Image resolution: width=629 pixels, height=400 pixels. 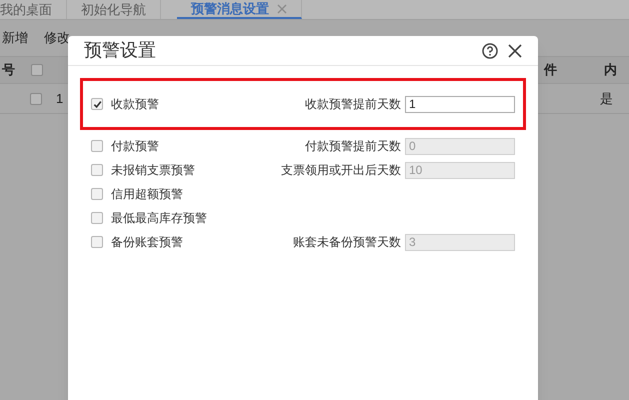 I want to click on dialog-title: 预警设置, so click(x=120, y=50).